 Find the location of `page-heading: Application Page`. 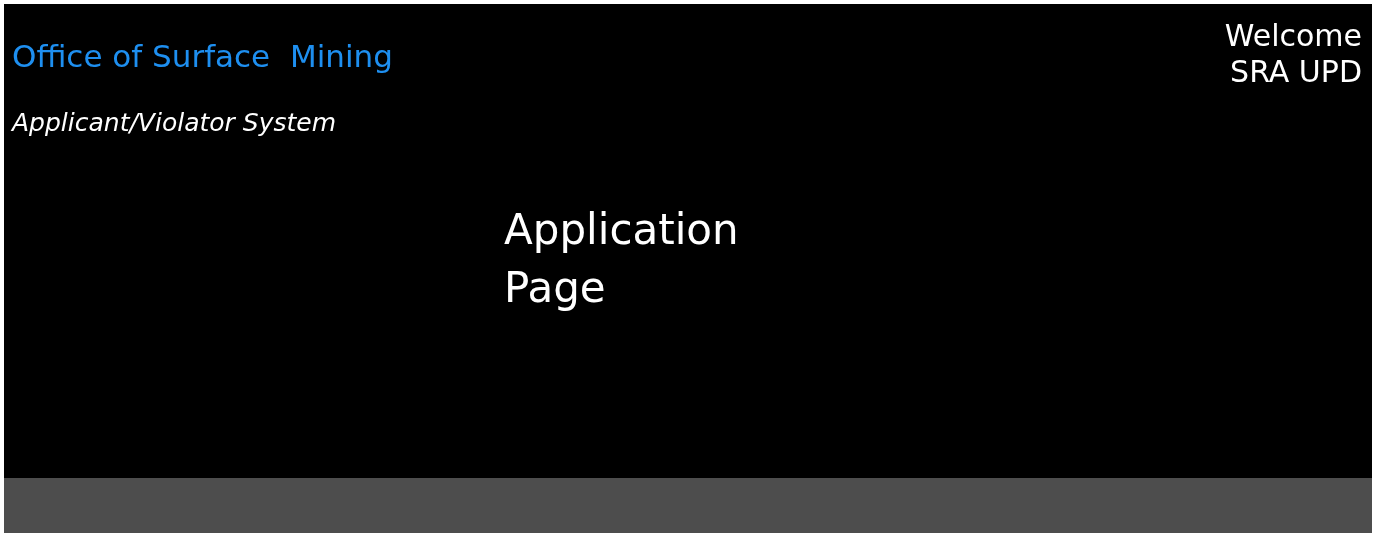

page-heading: Application Page is located at coordinates (622, 259).